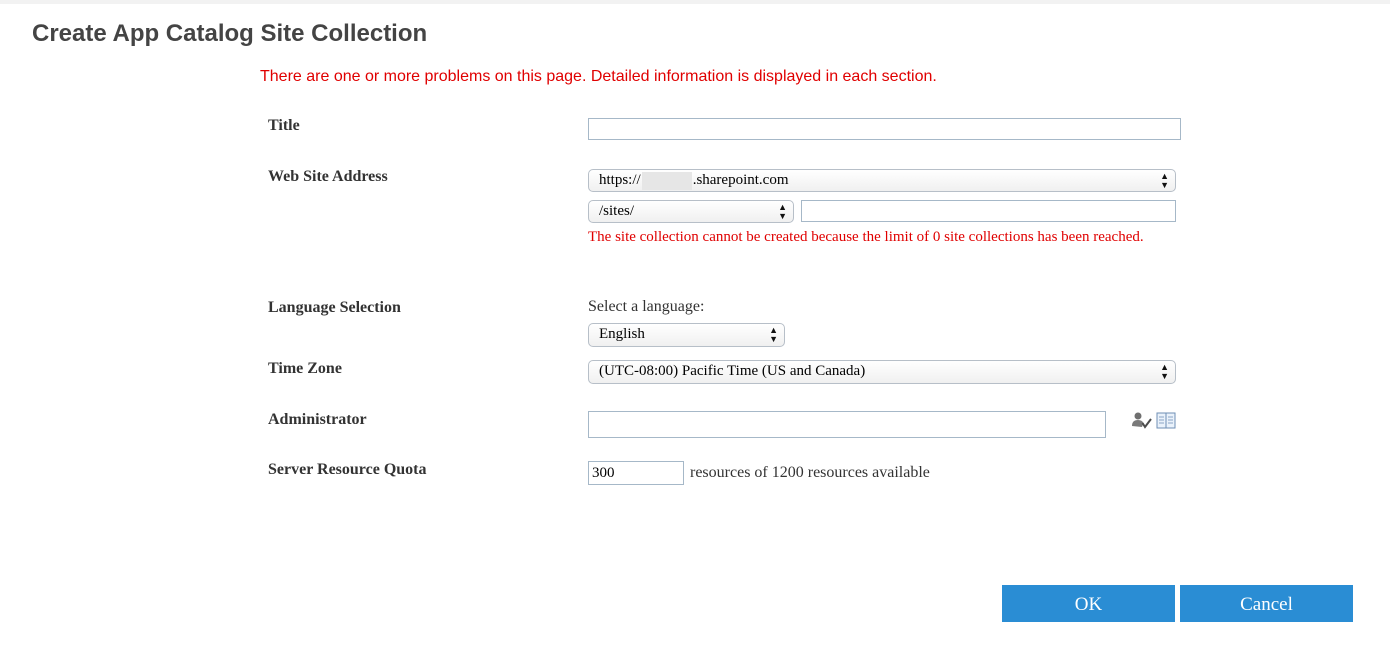  What do you see at coordinates (334, 307) in the screenshot?
I see `language-selection-label: Language Selection` at bounding box center [334, 307].